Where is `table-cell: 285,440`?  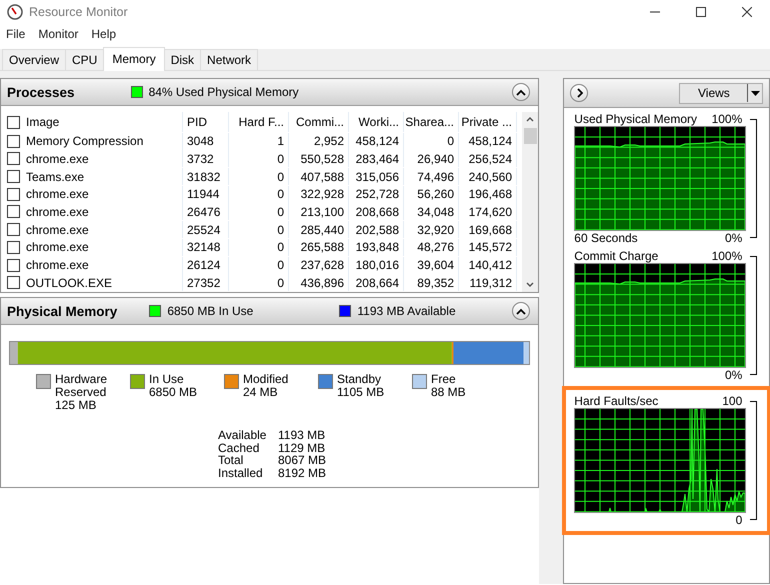 table-cell: 285,440 is located at coordinates (319, 229).